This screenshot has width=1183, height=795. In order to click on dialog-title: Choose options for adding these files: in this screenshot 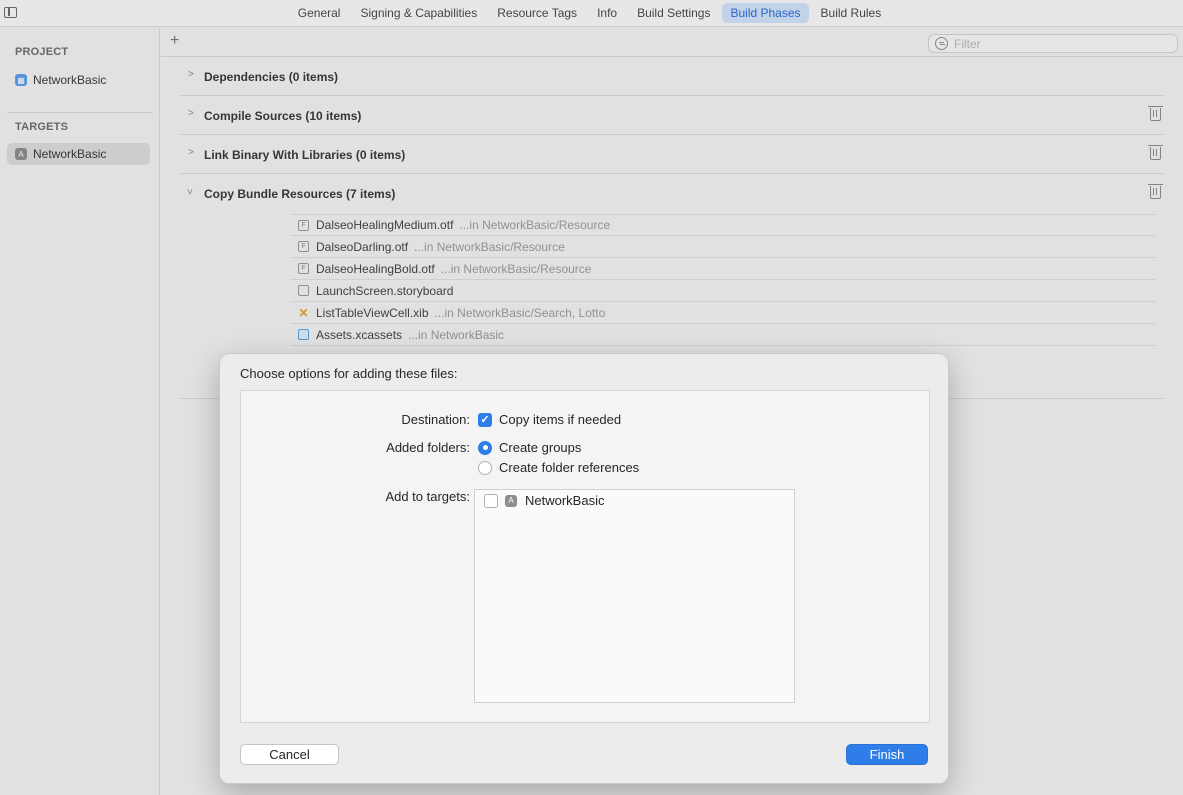, I will do `click(349, 373)`.